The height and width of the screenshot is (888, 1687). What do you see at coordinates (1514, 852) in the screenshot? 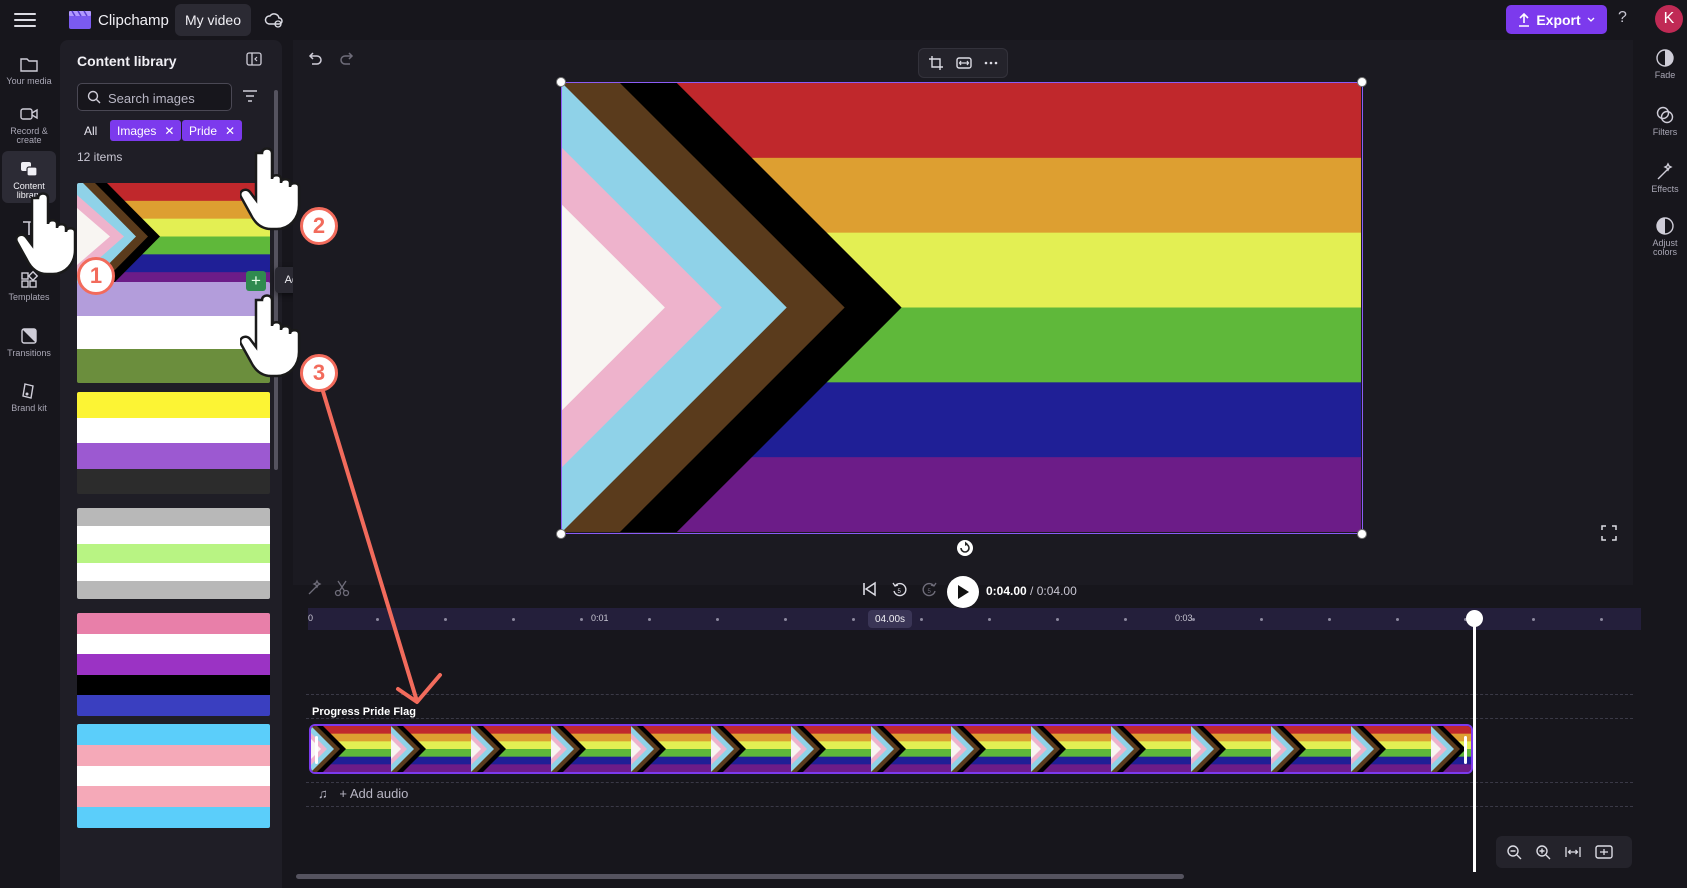
I see `zoom-out-icon` at bounding box center [1514, 852].